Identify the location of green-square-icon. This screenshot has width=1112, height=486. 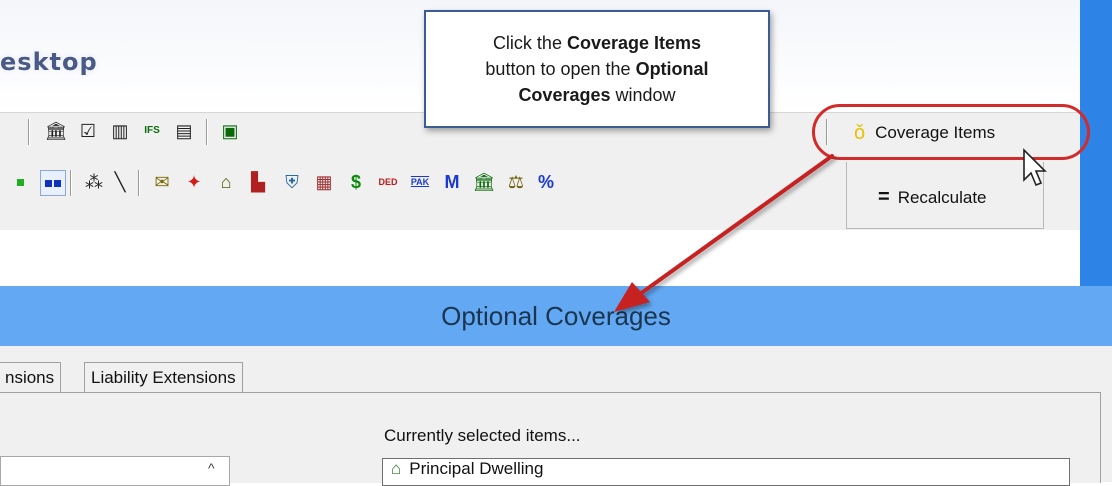
(20, 182).